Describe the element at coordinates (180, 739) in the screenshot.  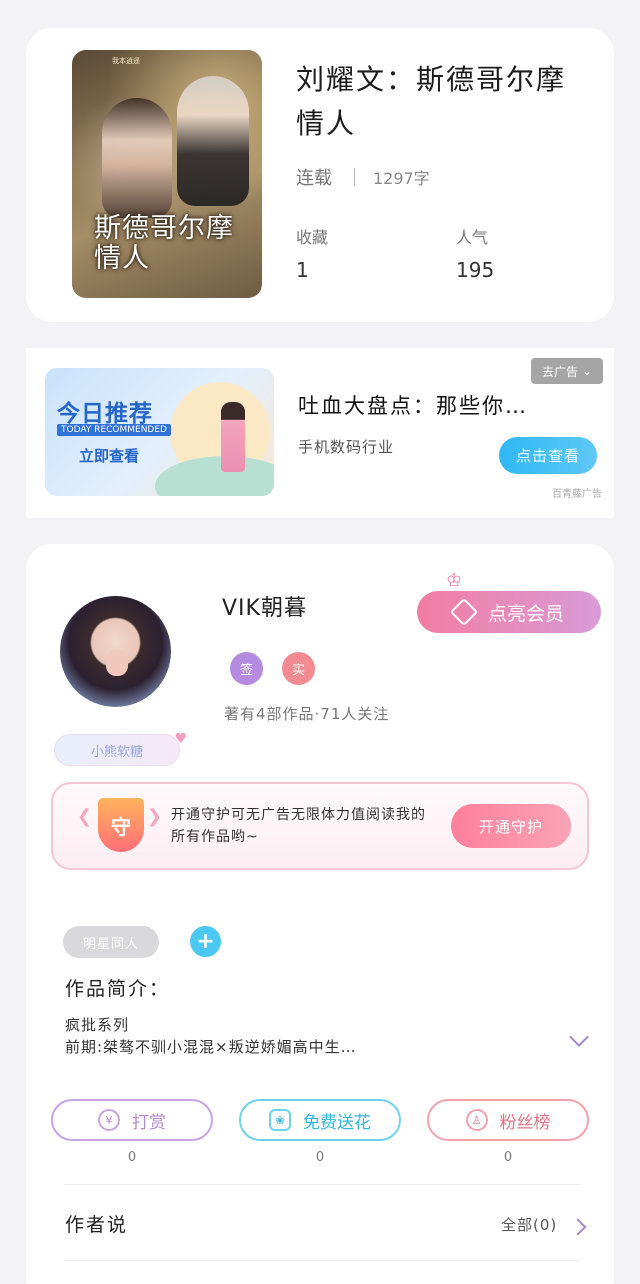
I see `heart-icon: ♥` at that location.